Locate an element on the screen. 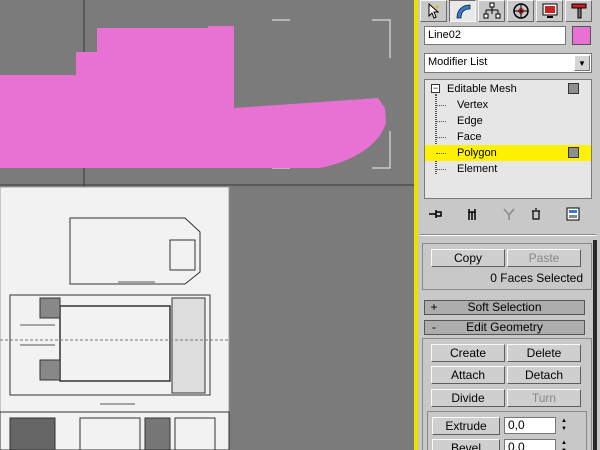 The image size is (600, 450). stack-item-label: Vertex is located at coordinates (473, 105).